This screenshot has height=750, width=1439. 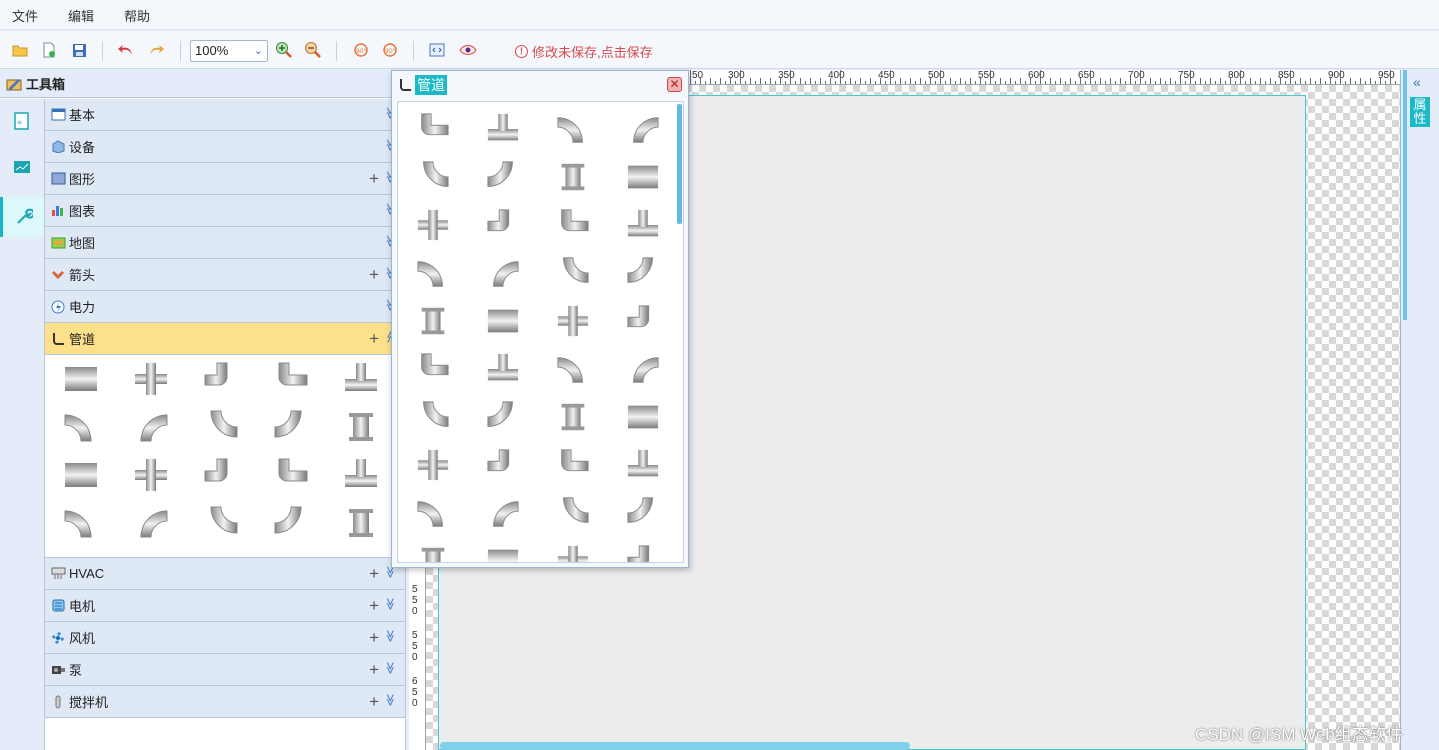 I want to click on category-power: 电力≫, so click(x=225, y=307).